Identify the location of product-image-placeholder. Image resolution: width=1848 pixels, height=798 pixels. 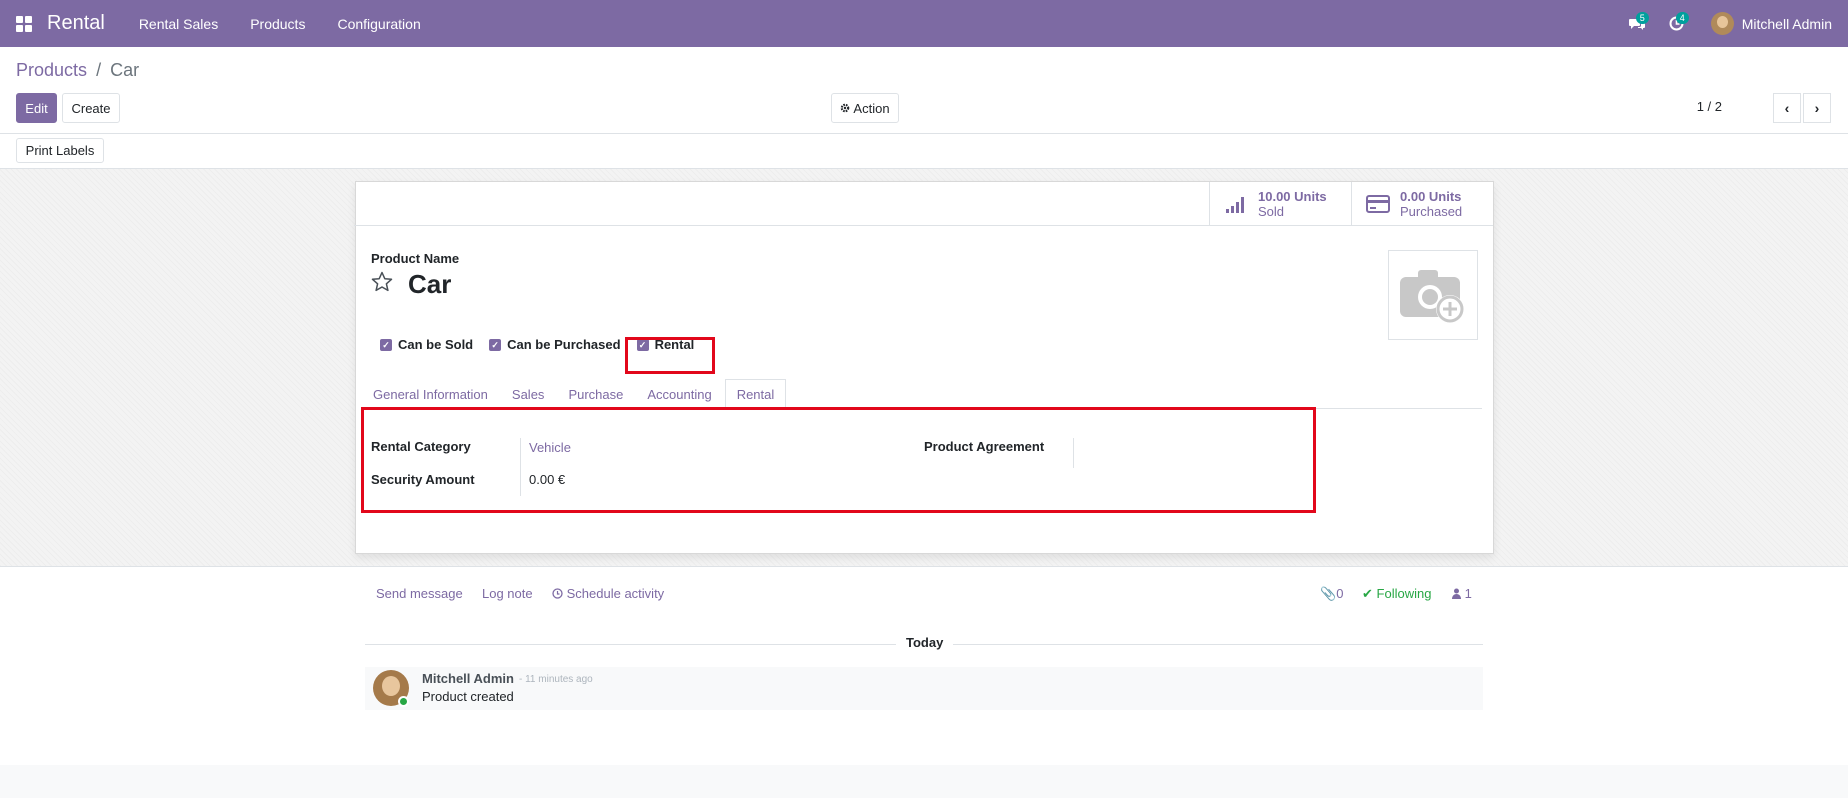
(1433, 295).